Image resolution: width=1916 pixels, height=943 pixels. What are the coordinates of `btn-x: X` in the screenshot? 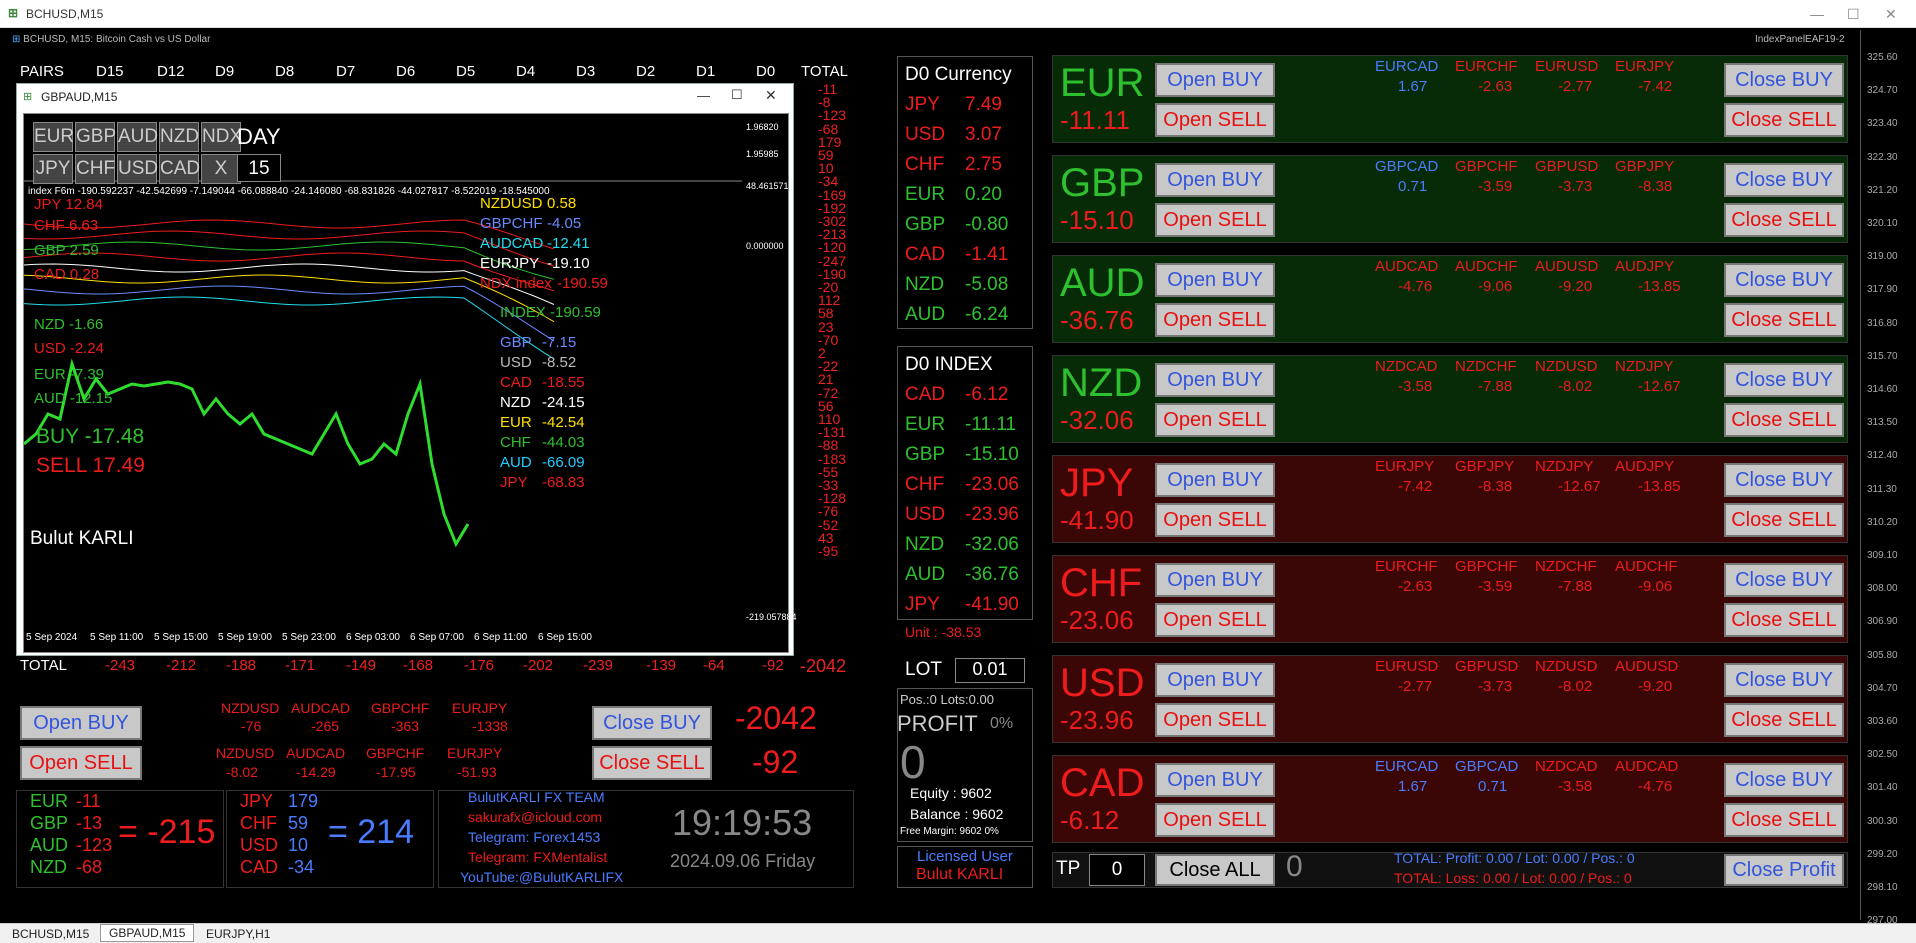 It's located at (221, 169).